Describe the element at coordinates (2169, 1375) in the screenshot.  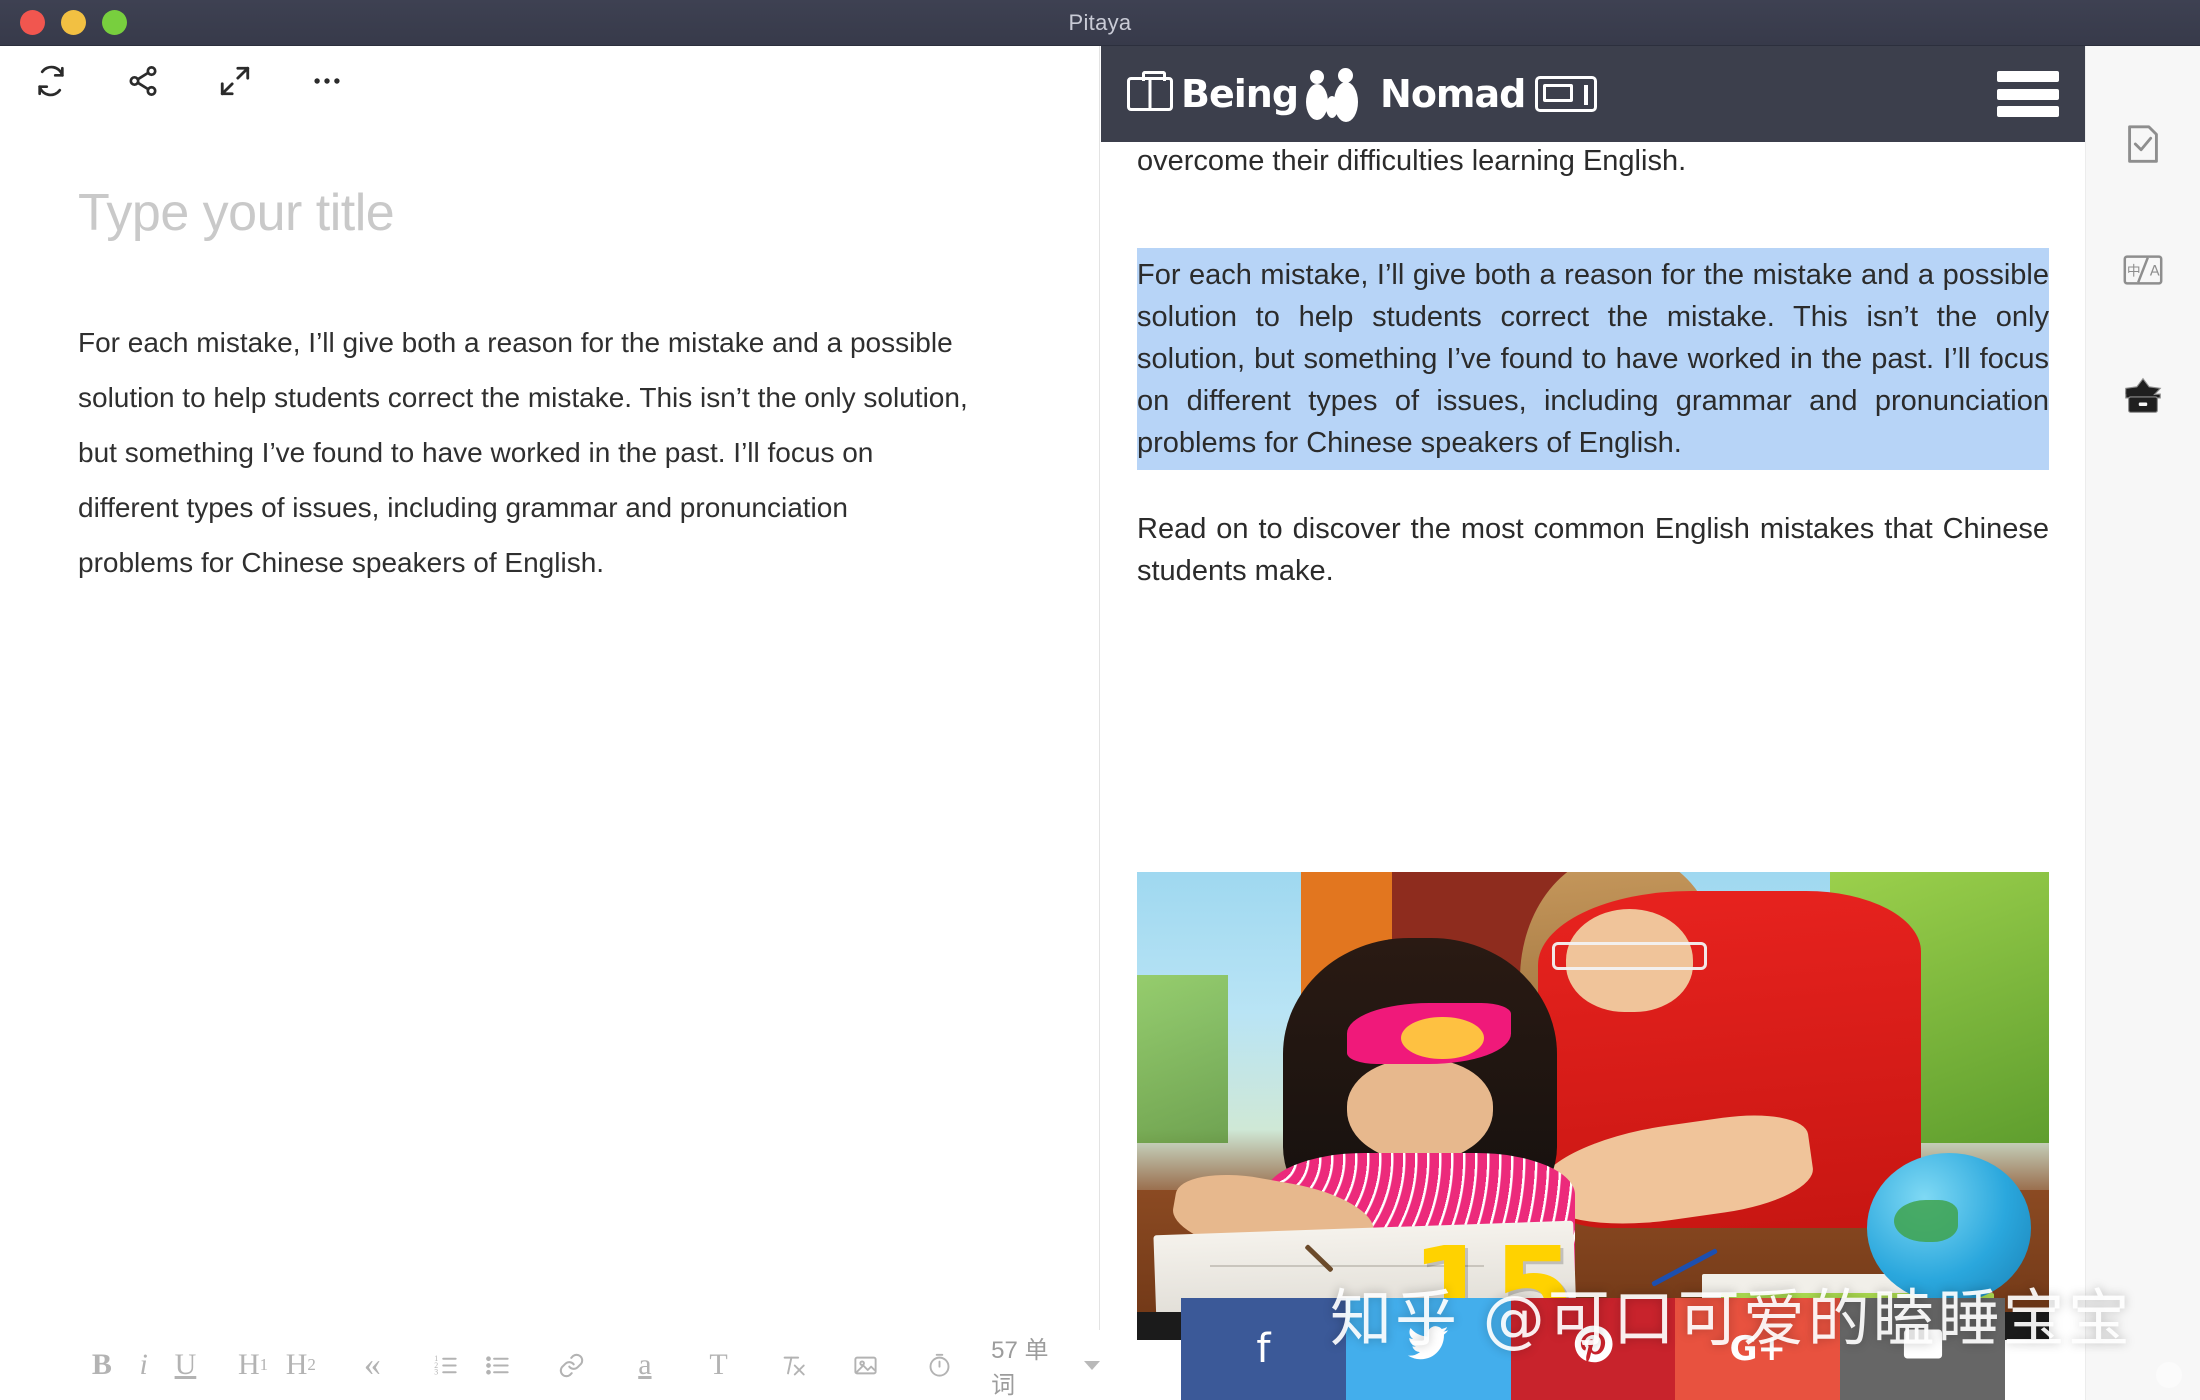
I see `watermark-badge` at that location.